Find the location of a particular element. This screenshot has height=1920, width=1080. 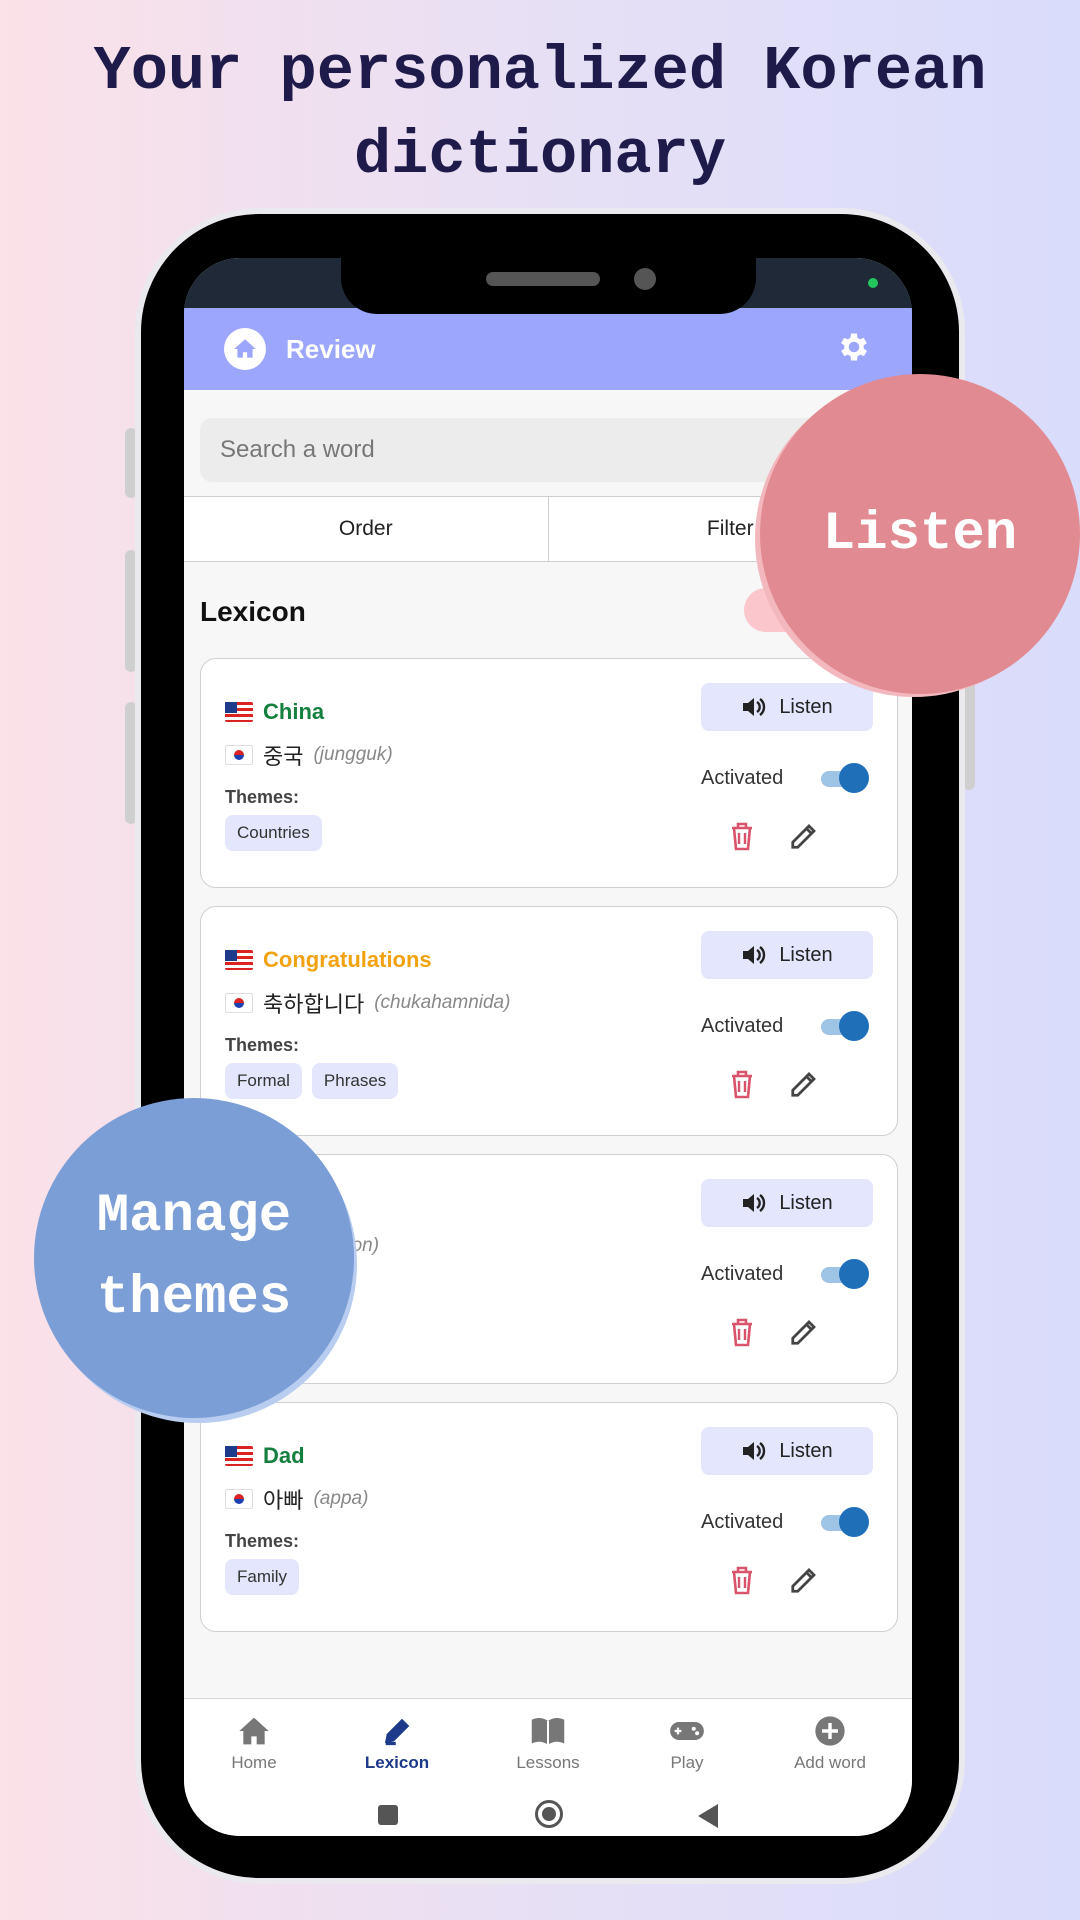

nav-play-label: Play is located at coordinates (687, 1762).